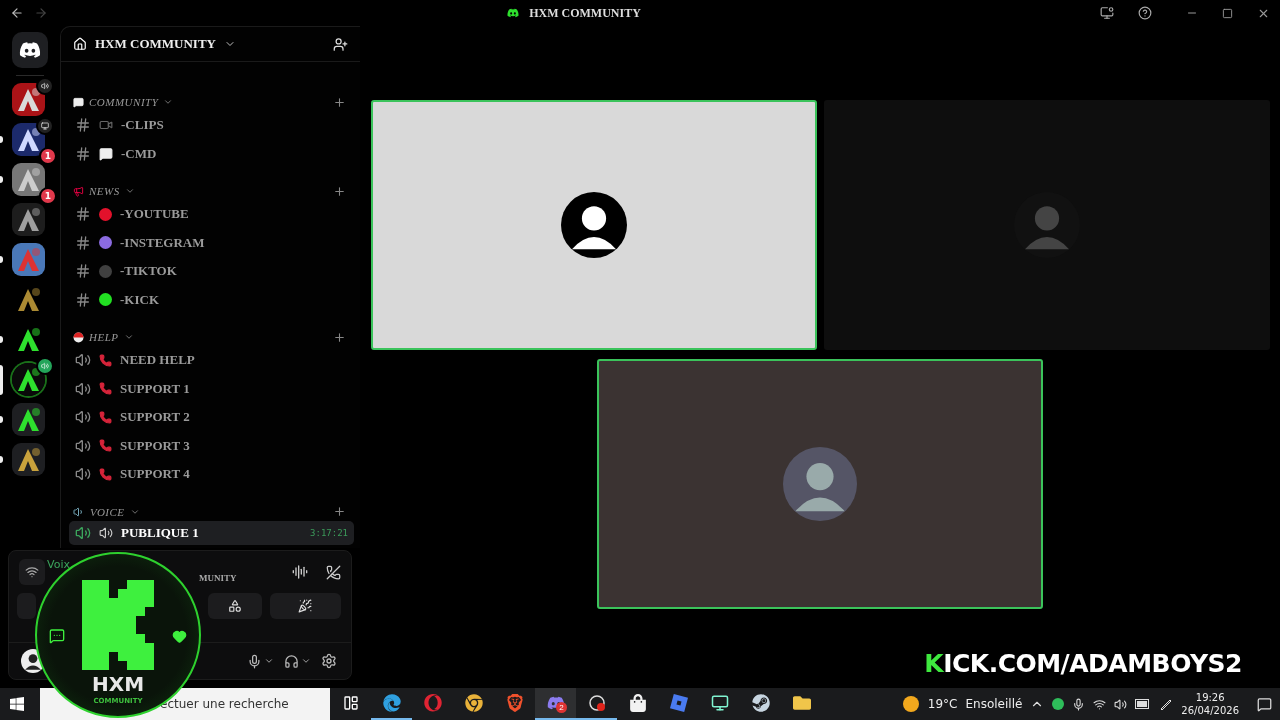 The width and height of the screenshot is (1280, 720). Describe the element at coordinates (58, 564) in the screenshot. I see `voice-status: Voix` at that location.